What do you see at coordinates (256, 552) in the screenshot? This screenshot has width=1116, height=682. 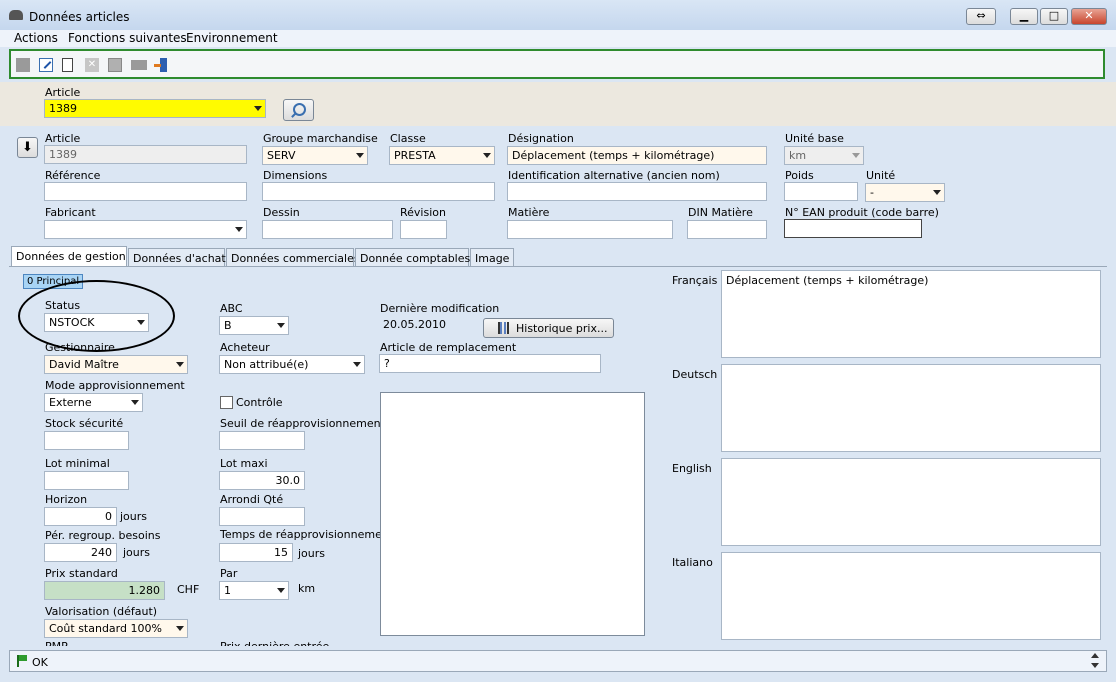 I see `temps-reappro-field: 15` at bounding box center [256, 552].